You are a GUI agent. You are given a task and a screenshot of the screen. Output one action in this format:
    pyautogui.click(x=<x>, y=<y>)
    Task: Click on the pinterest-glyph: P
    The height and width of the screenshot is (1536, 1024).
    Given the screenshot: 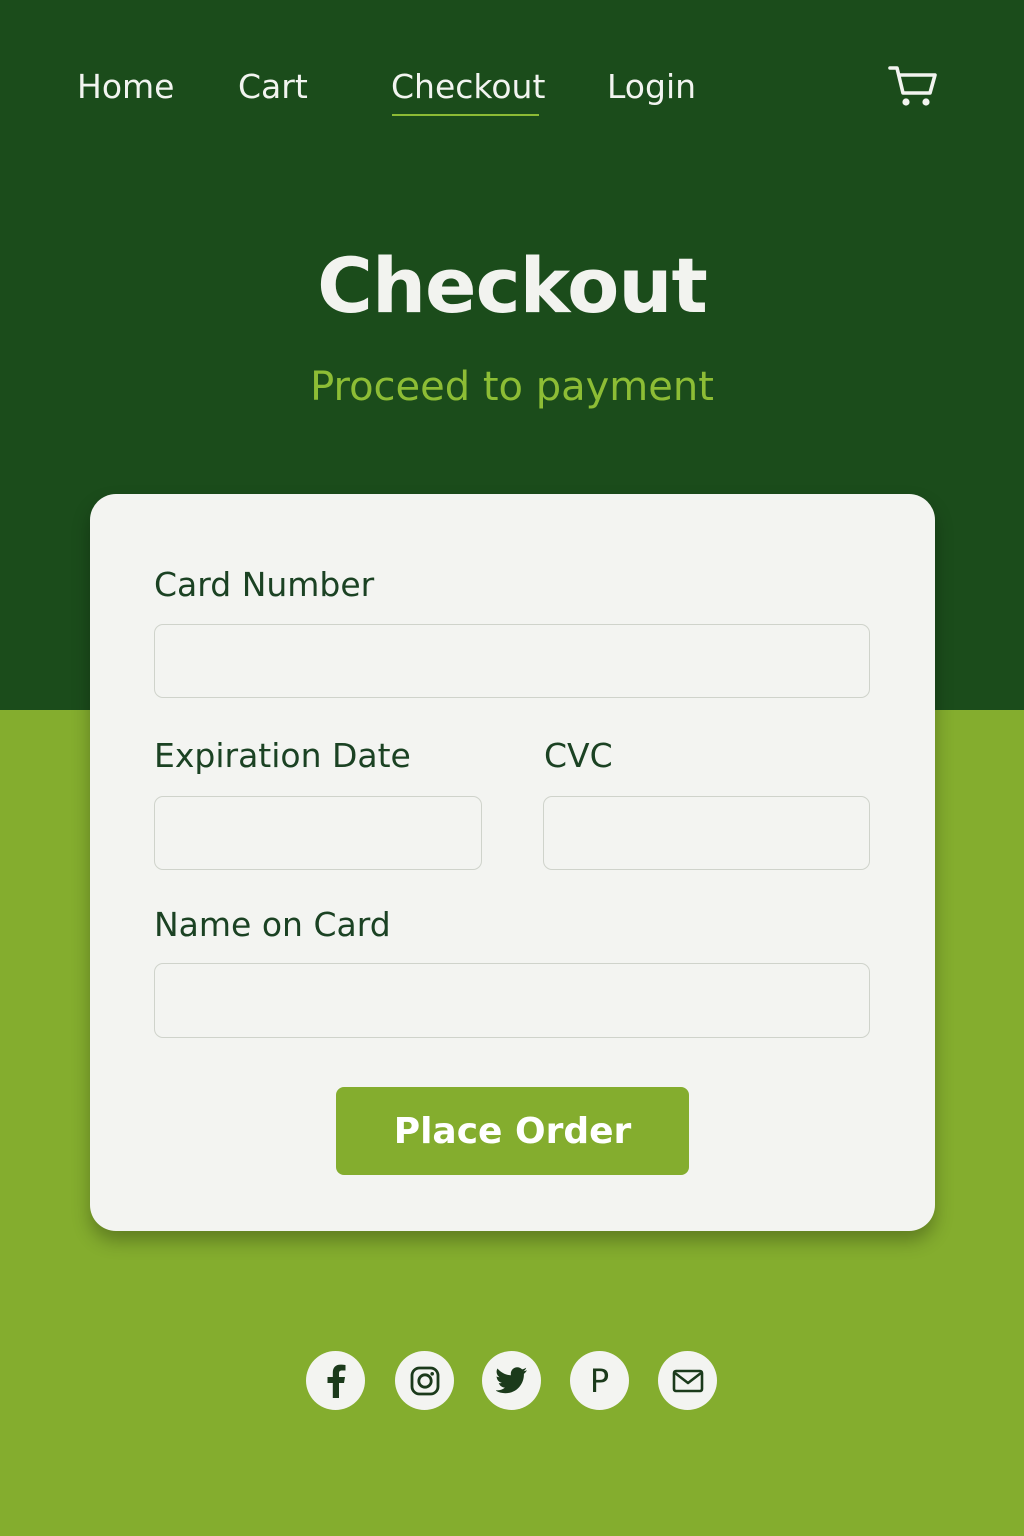 What is the action you would take?
    pyautogui.click(x=599, y=1380)
    